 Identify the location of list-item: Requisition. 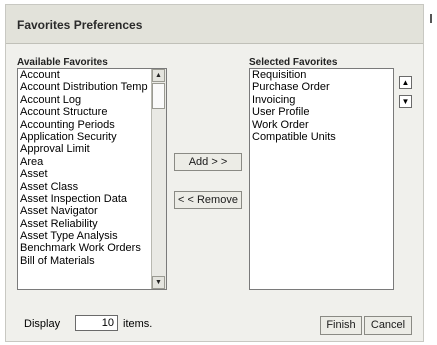
(321, 75).